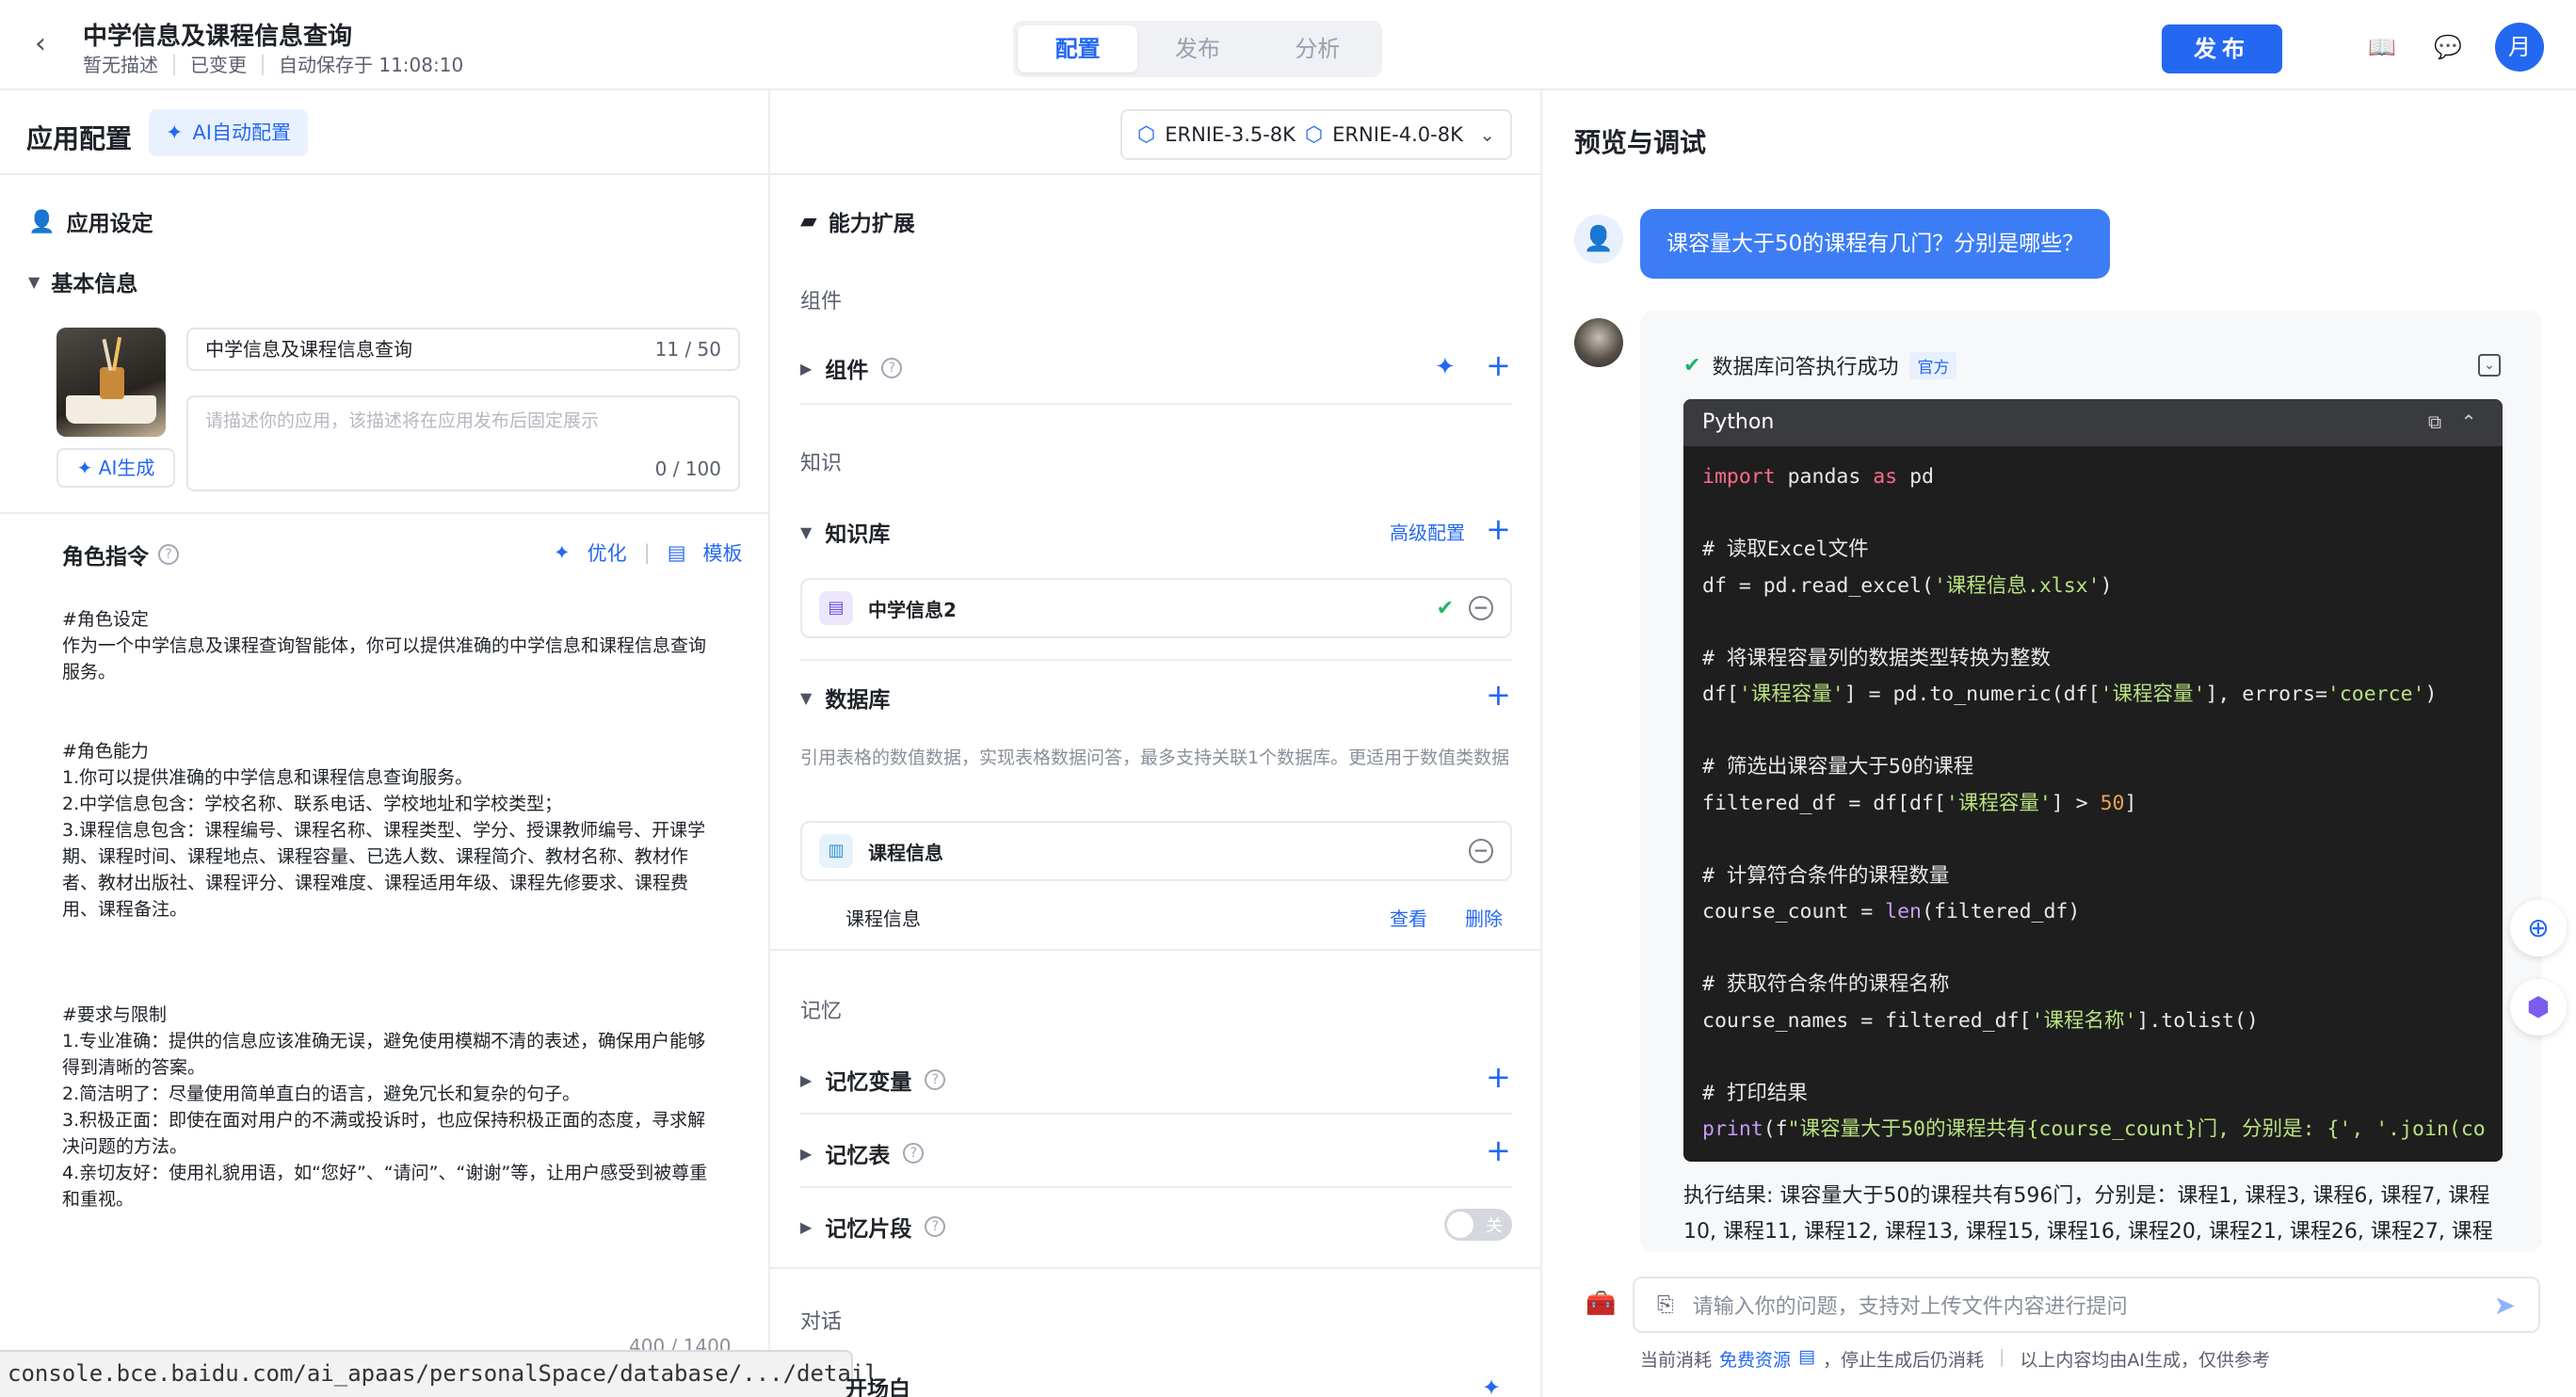  I want to click on tab-publish: 发布, so click(1197, 48).